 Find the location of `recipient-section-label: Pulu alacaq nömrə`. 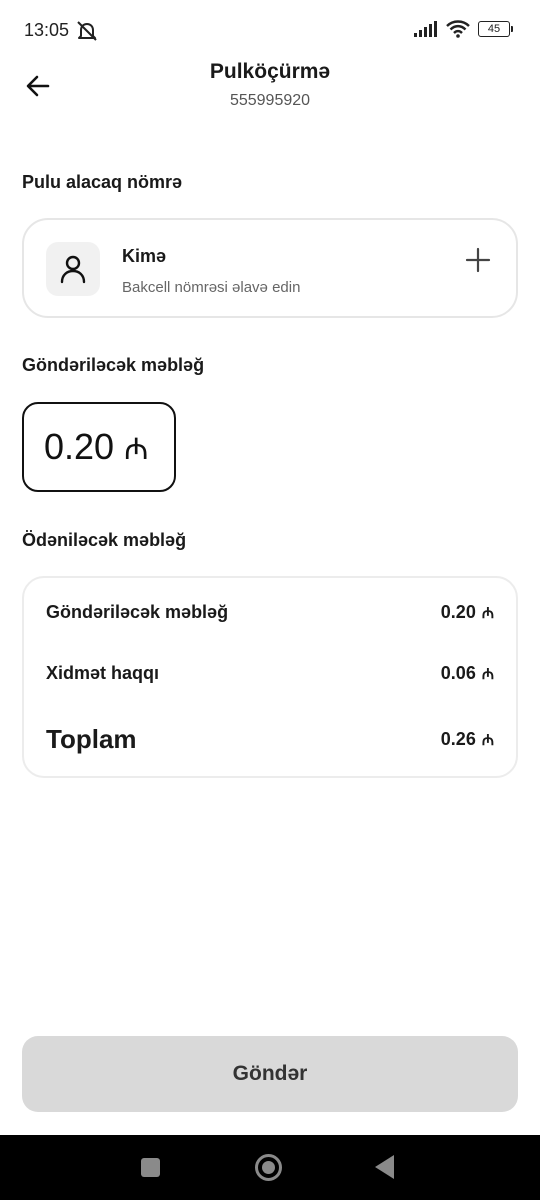

recipient-section-label: Pulu alacaq nömrə is located at coordinates (102, 182).